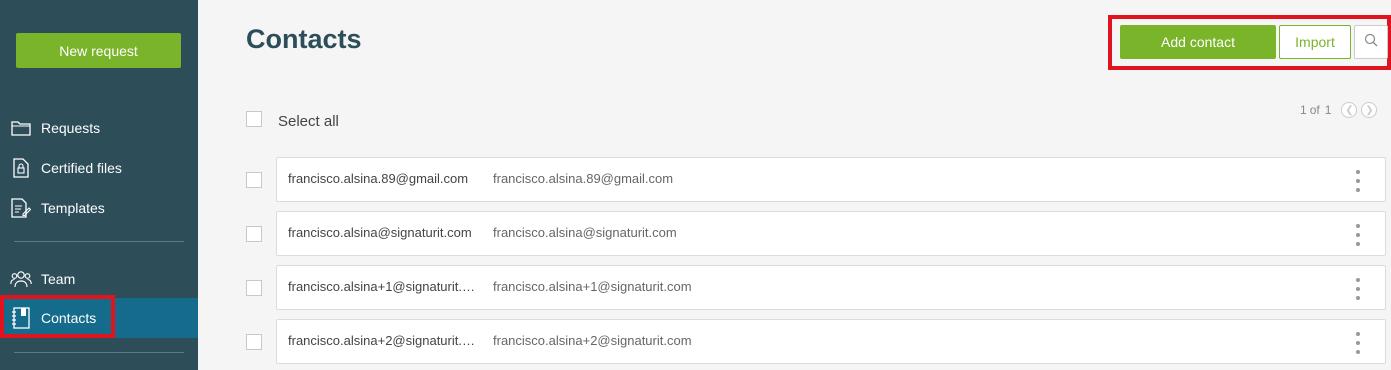 The width and height of the screenshot is (1391, 370). I want to click on sidebar-item-label: Contacts, so click(69, 318).